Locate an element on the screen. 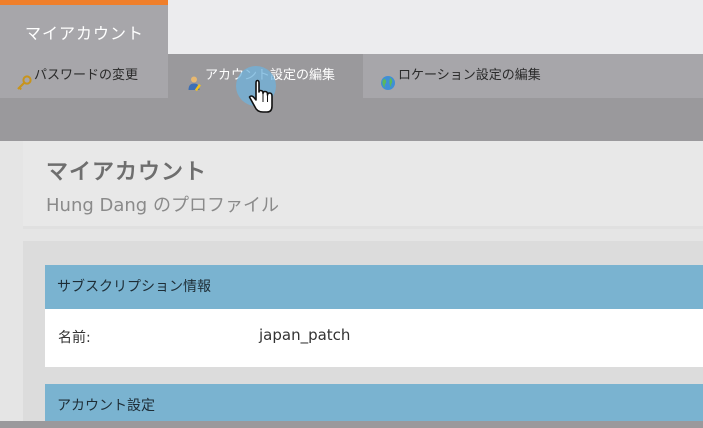  section-title: アカウント設定 is located at coordinates (106, 406).